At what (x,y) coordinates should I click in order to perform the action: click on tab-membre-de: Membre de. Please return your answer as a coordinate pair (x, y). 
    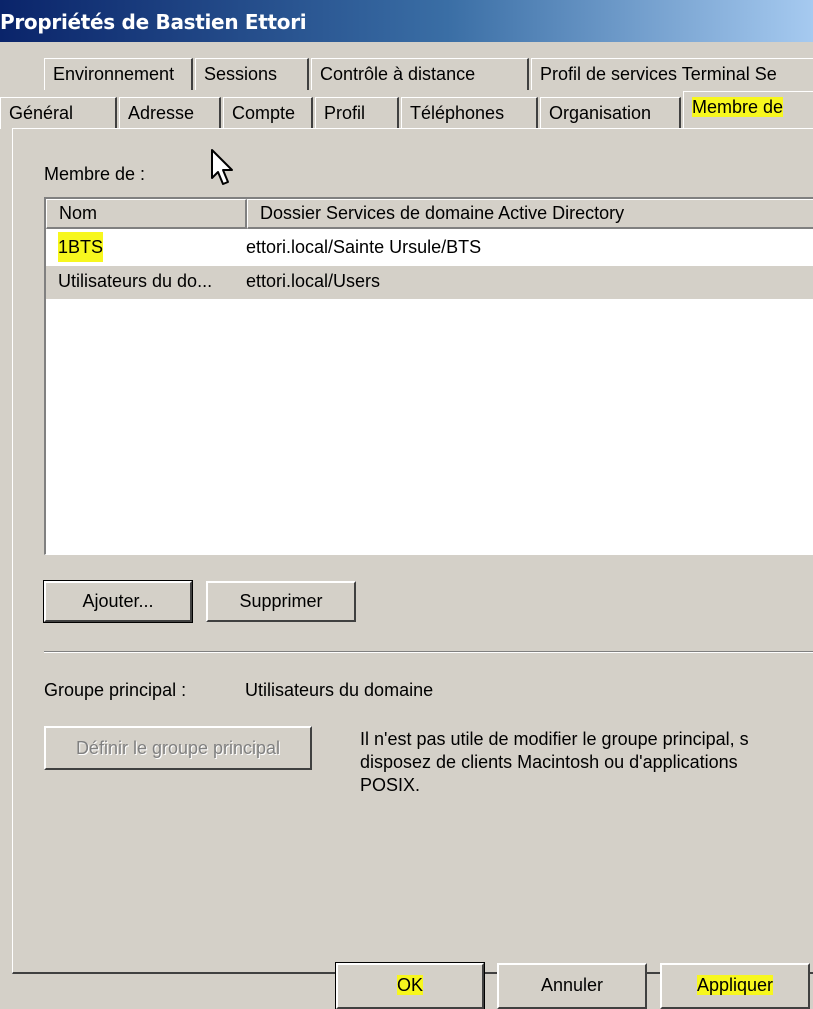
    Looking at the image, I should click on (748, 110).